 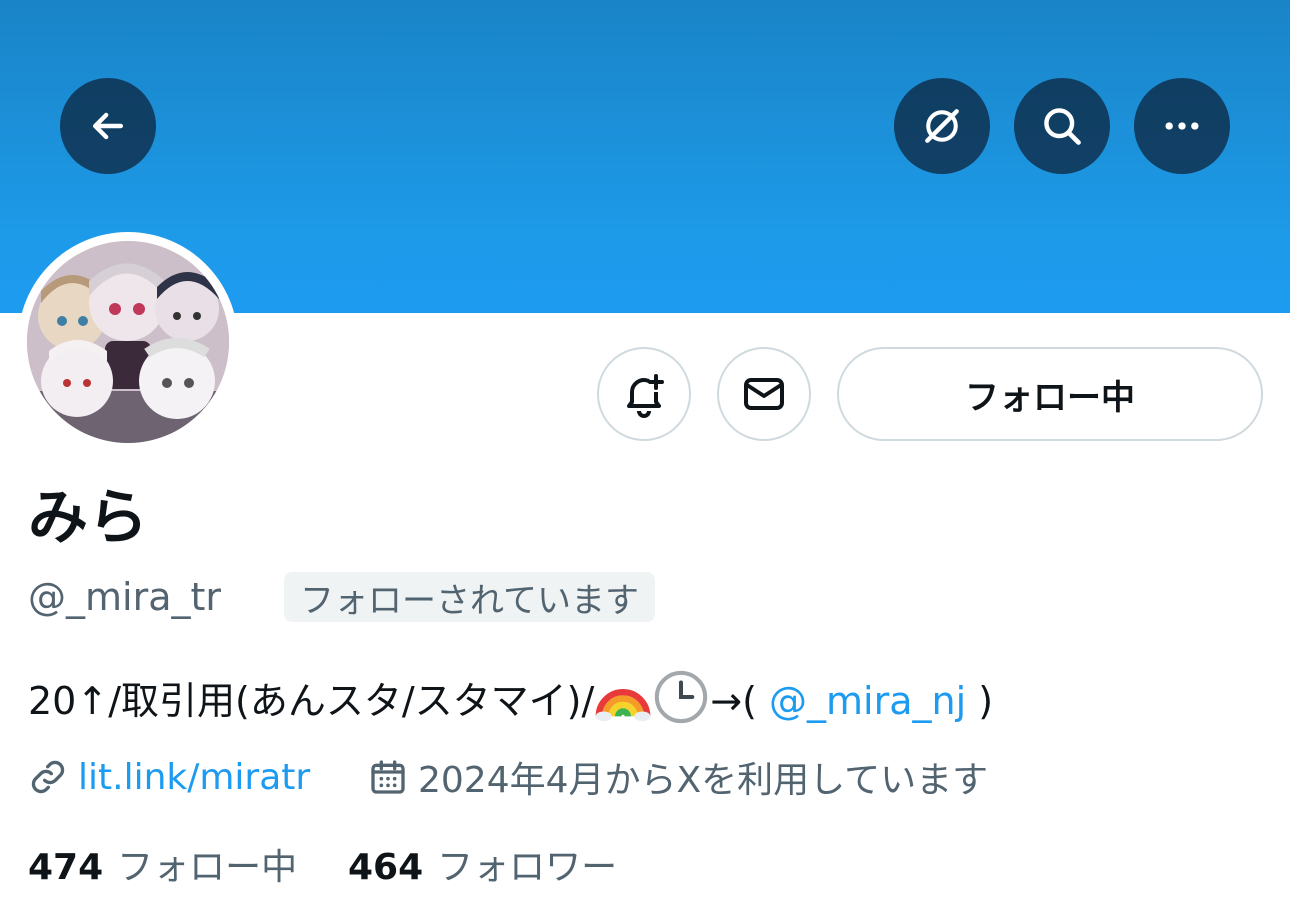 What do you see at coordinates (125, 597) in the screenshot?
I see `user-handle: @_mira_tr` at bounding box center [125, 597].